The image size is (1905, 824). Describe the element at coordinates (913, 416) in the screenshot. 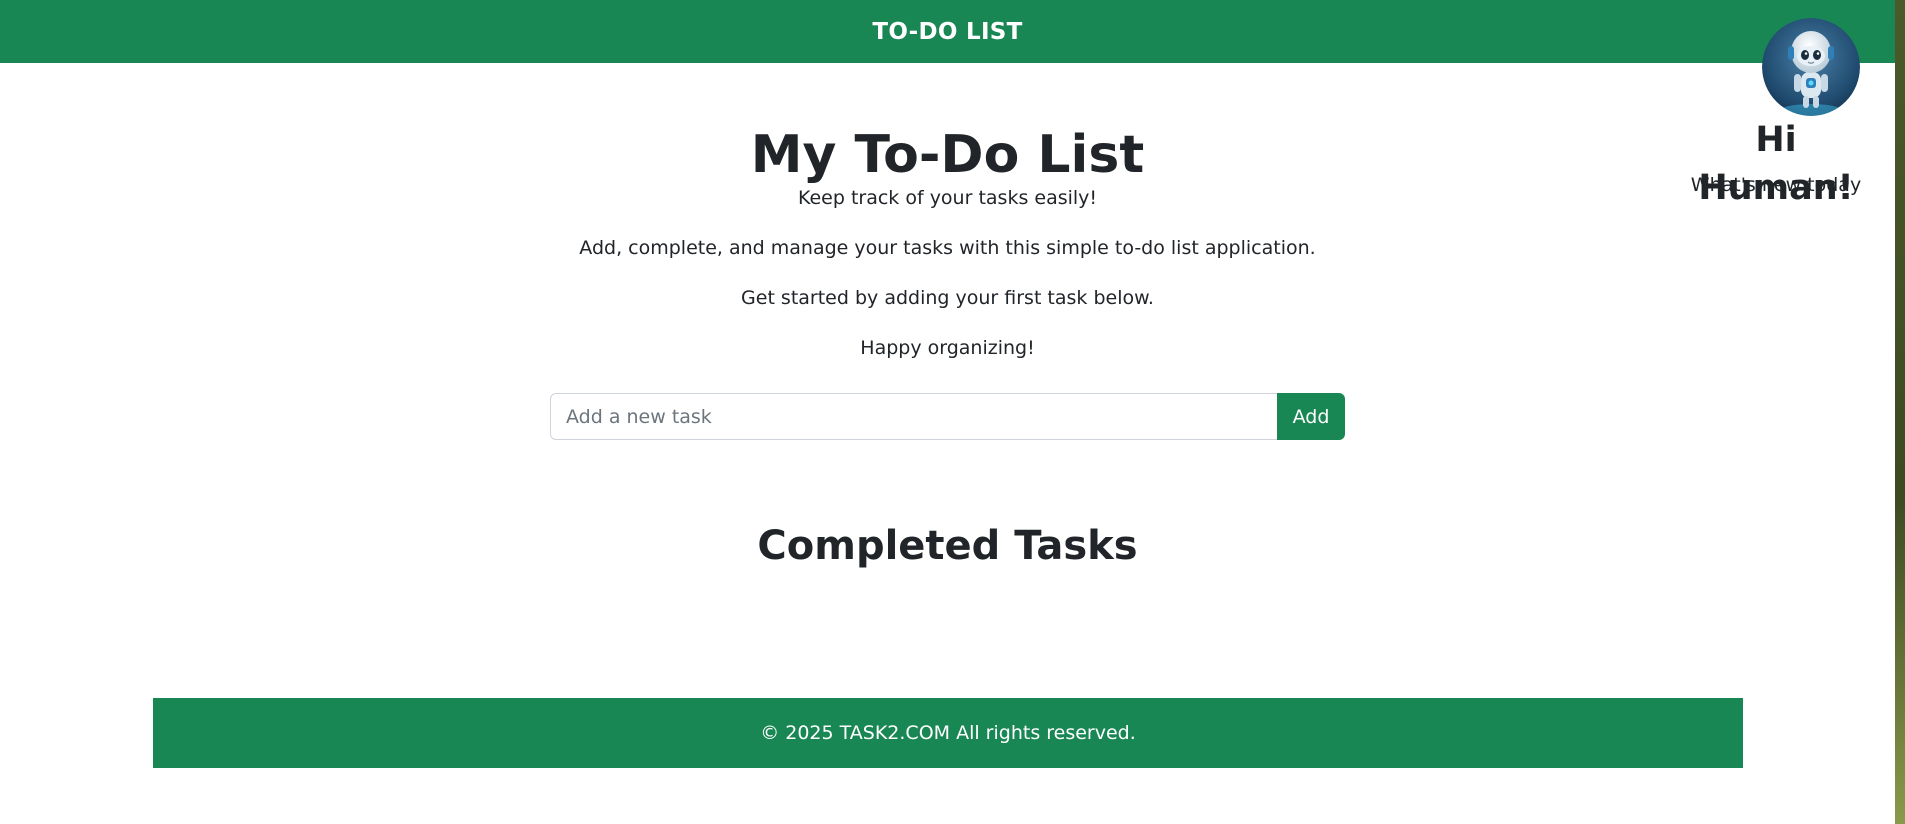

I see `new-task-input` at that location.